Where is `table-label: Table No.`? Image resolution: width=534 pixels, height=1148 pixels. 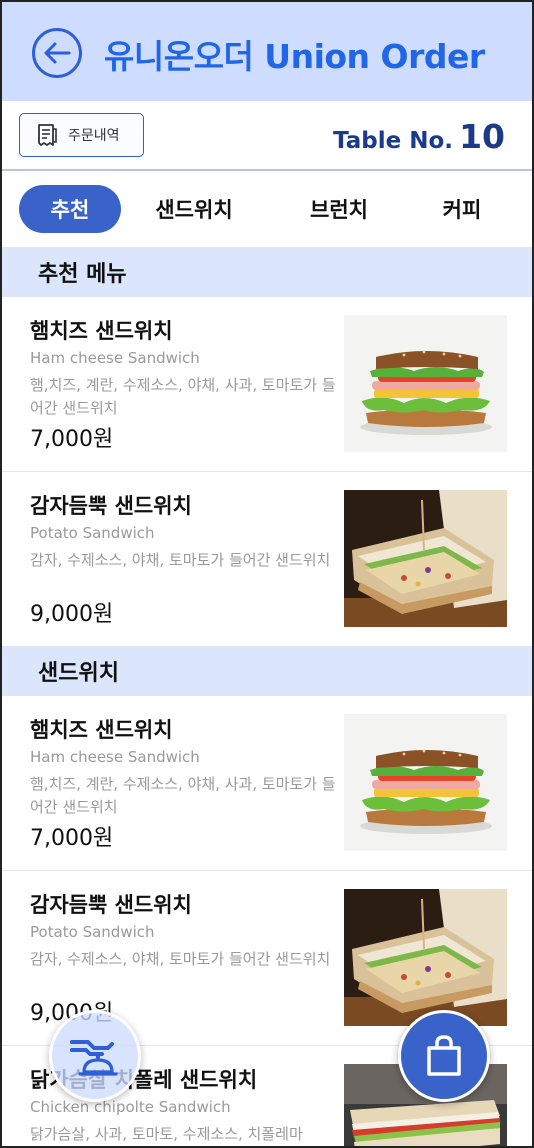
table-label: Table No. is located at coordinates (393, 141).